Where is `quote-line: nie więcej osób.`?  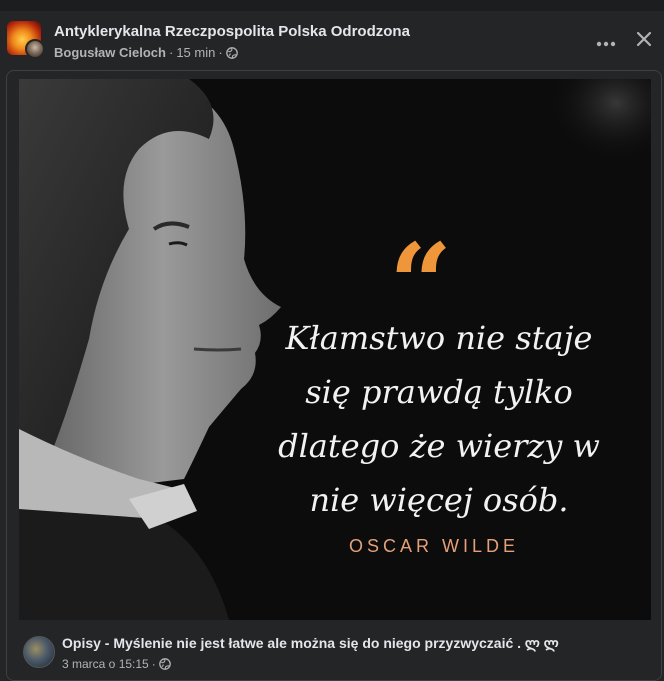 quote-line: nie więcej osób. is located at coordinates (439, 500).